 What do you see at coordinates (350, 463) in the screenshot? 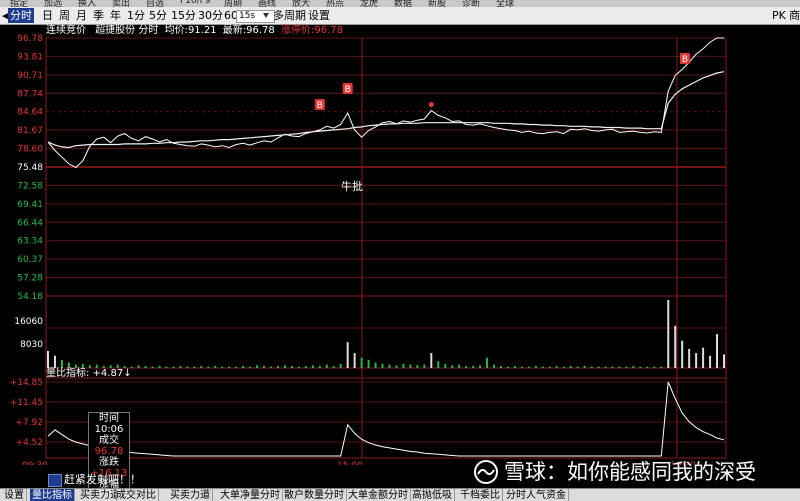
I see `time-label: 15:00` at bounding box center [350, 463].